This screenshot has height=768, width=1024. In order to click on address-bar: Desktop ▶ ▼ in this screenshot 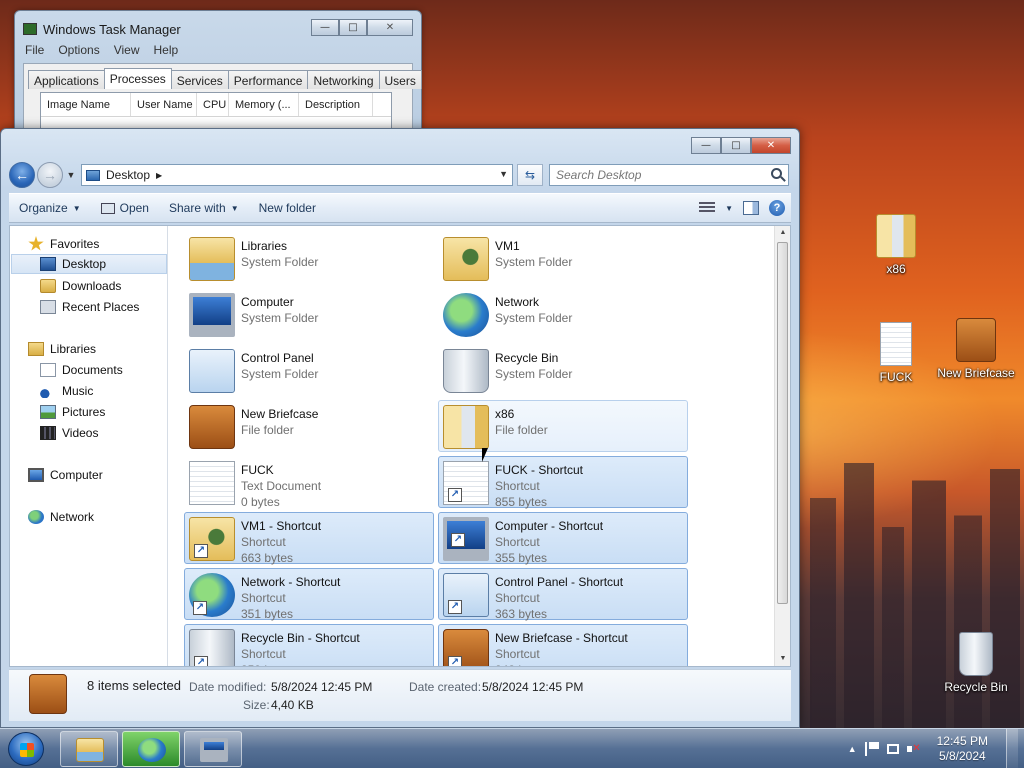, I will do `click(297, 175)`.